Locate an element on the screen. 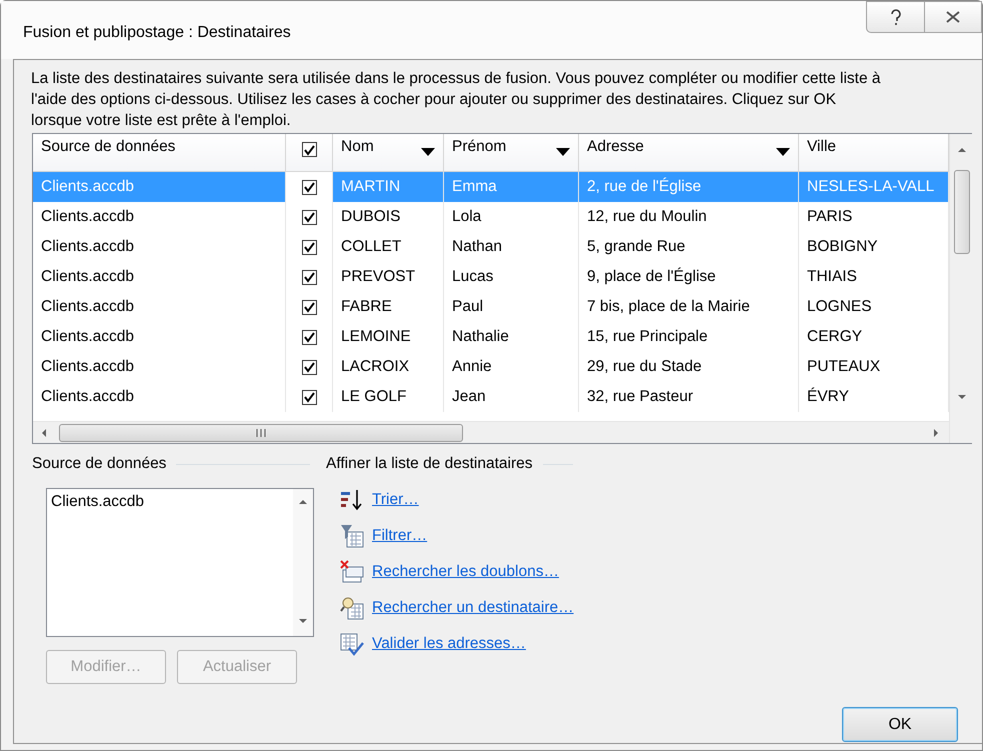 The width and height of the screenshot is (983, 751). validate-icon is located at coordinates (352, 644).